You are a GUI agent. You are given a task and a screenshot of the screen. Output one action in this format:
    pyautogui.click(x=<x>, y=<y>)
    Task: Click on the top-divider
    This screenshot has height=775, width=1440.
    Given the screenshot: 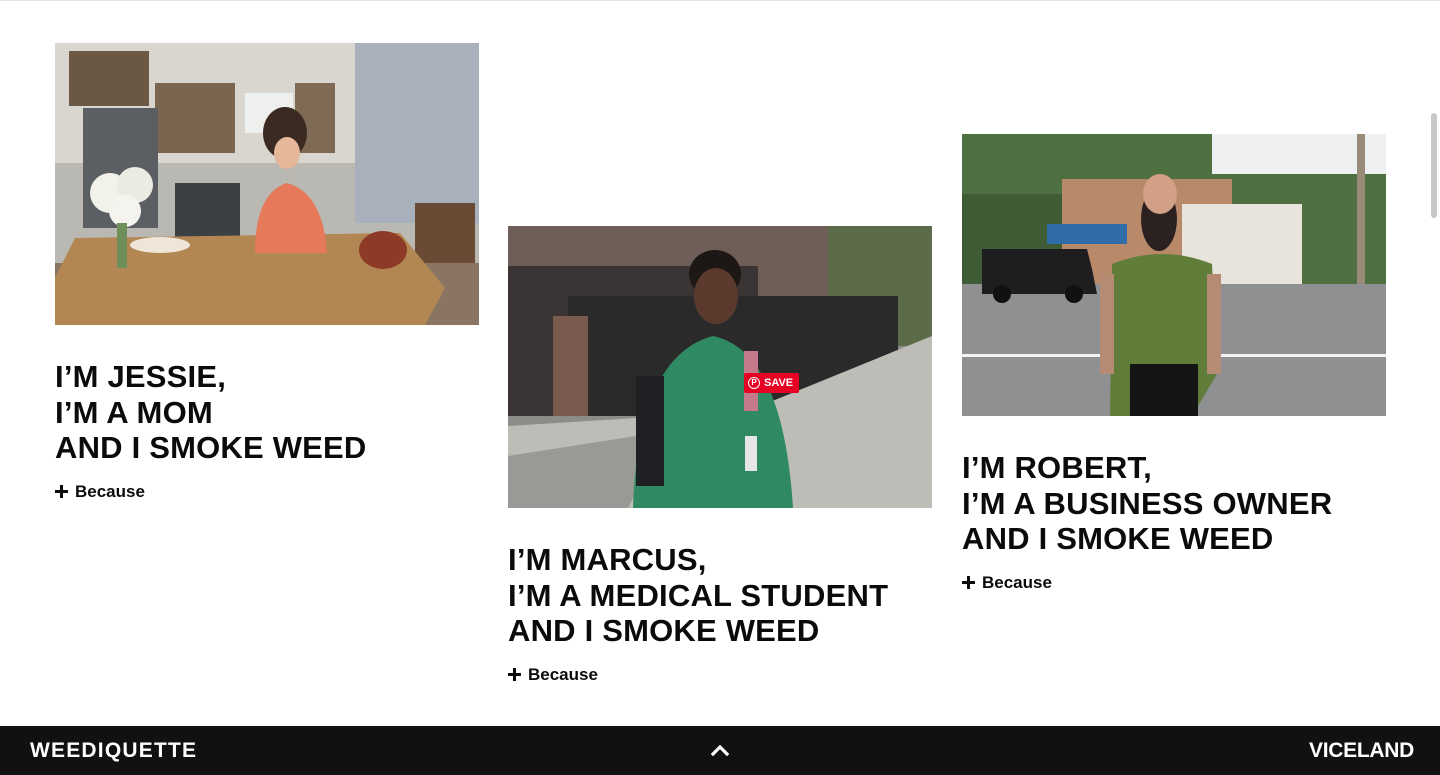 What is the action you would take?
    pyautogui.click(x=720, y=0)
    